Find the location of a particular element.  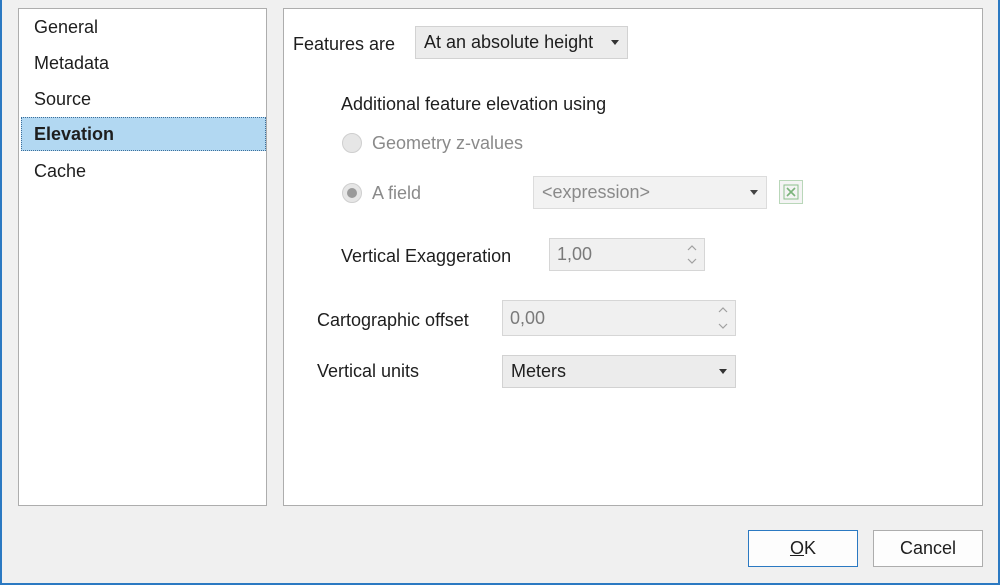

vertical-exaggeration-spinner: 1,00 is located at coordinates (627, 254).